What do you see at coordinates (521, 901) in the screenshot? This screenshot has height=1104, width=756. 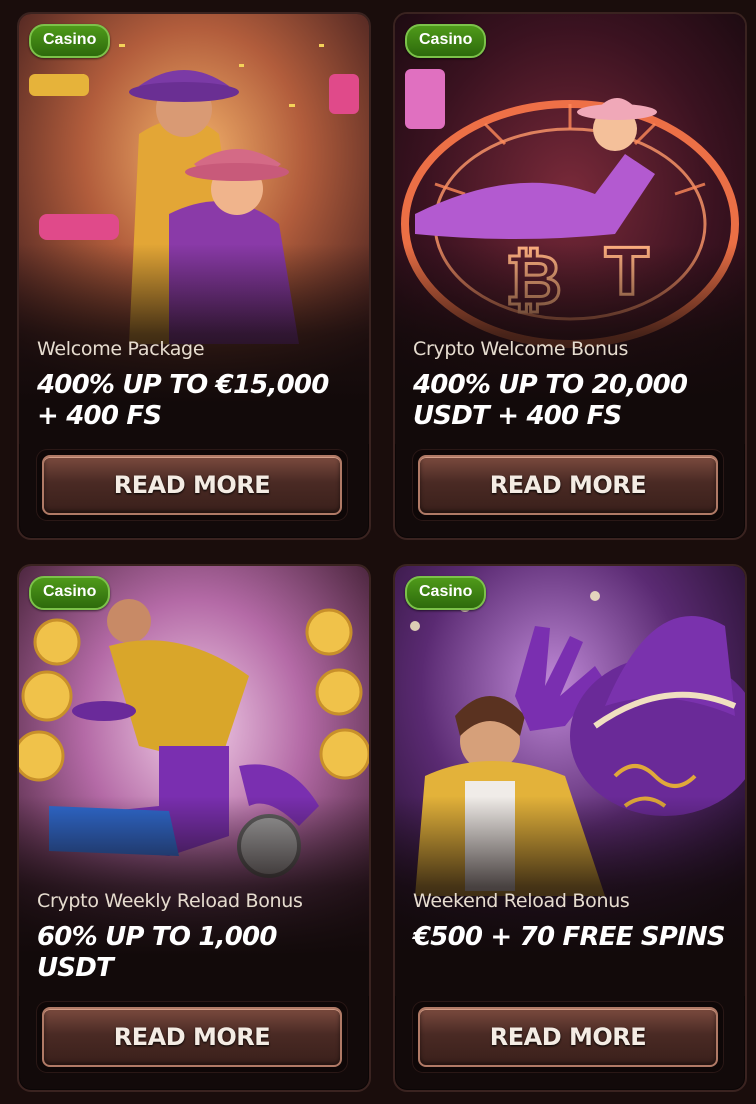 I see `promo-subtitle: Weekend Reload Bonus` at bounding box center [521, 901].